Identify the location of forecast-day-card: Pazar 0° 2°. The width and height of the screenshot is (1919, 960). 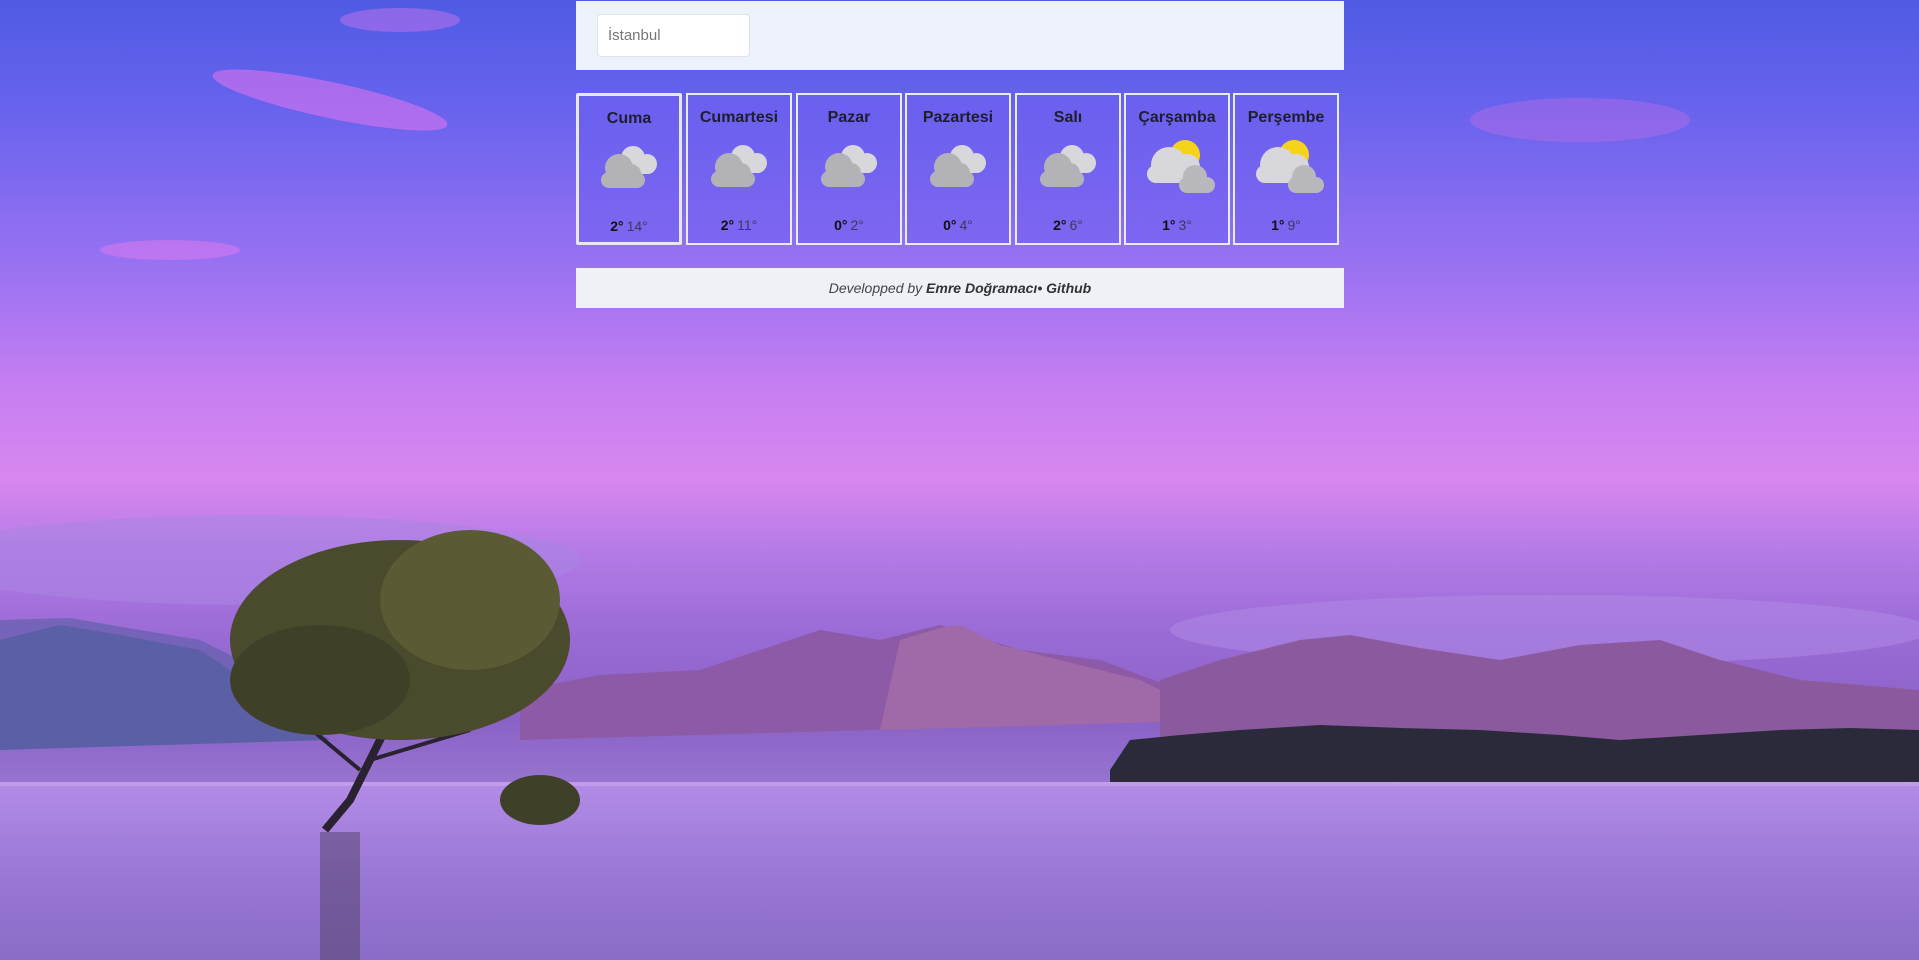
(849, 169).